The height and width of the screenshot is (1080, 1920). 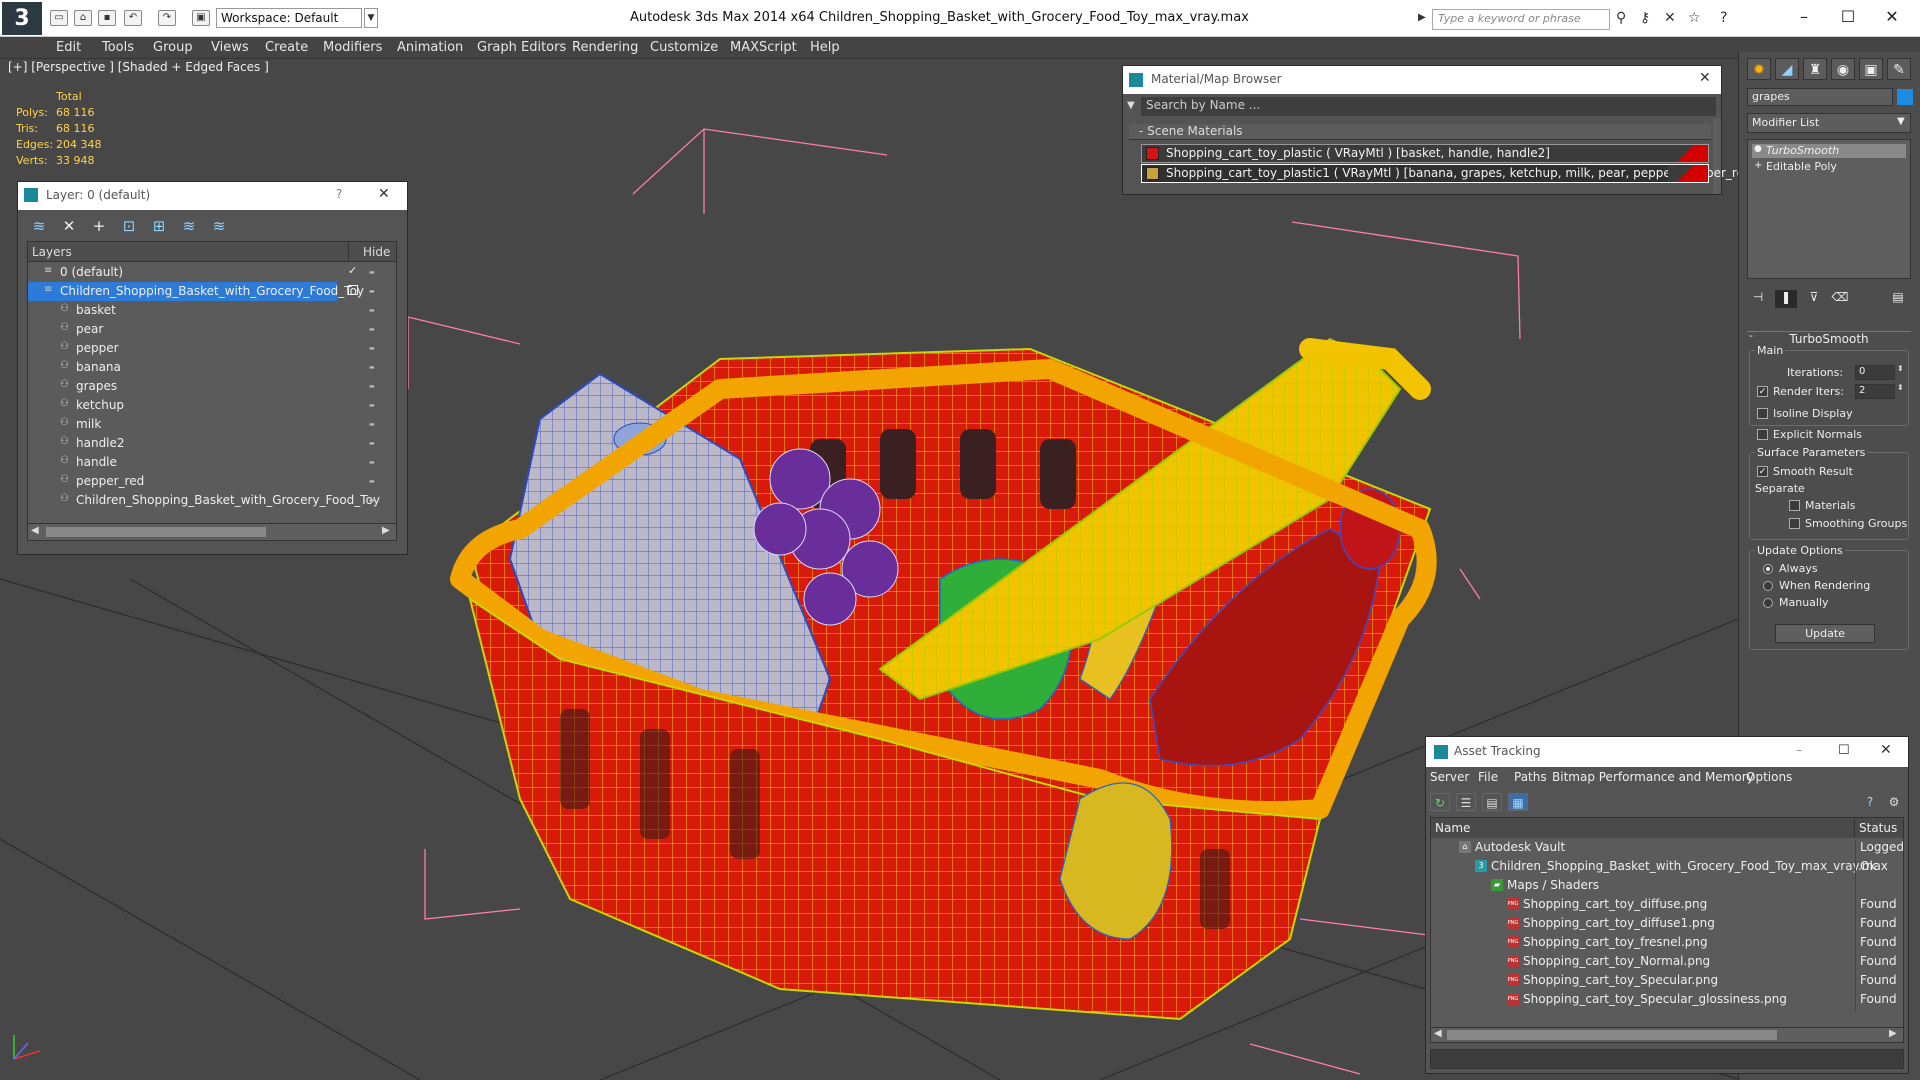 What do you see at coordinates (173, 47) in the screenshot?
I see `menu-group: Group` at bounding box center [173, 47].